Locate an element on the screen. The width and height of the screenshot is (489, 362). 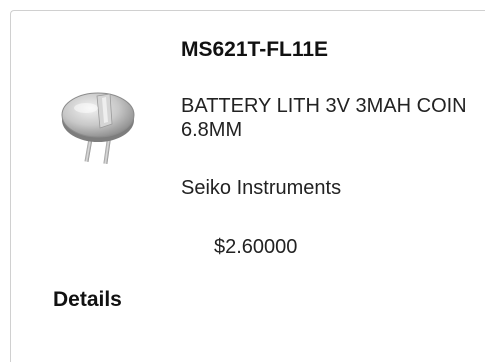
coin-cell-battery-icon is located at coordinates (98, 128).